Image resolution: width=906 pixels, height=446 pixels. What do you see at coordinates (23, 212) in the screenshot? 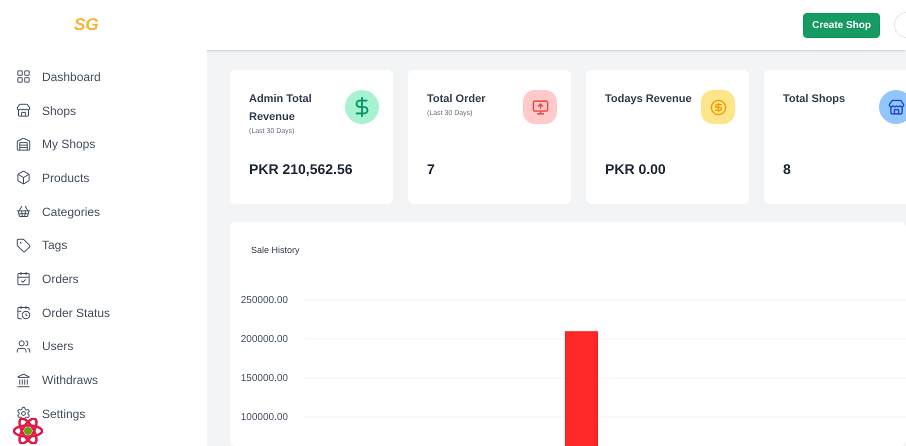
I see `basket-icon` at bounding box center [23, 212].